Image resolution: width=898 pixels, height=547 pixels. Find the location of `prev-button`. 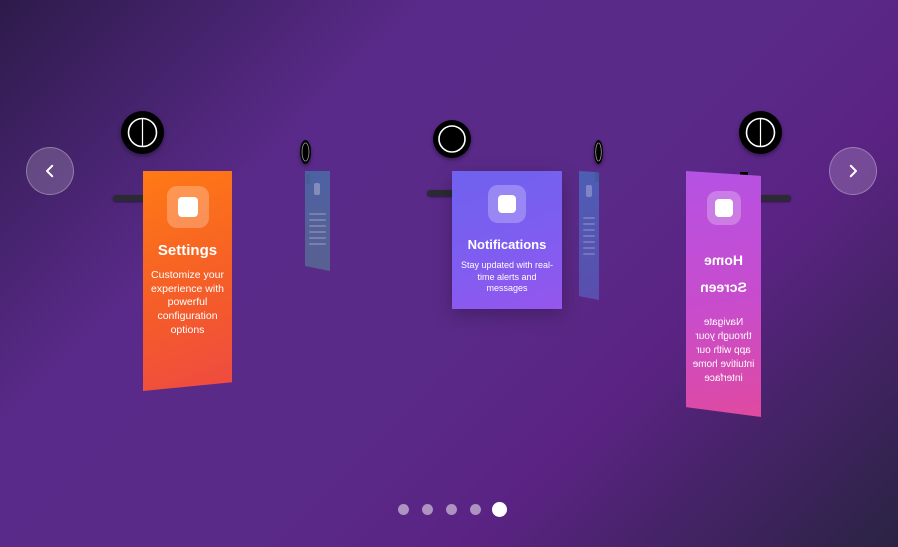

prev-button is located at coordinates (50, 171).